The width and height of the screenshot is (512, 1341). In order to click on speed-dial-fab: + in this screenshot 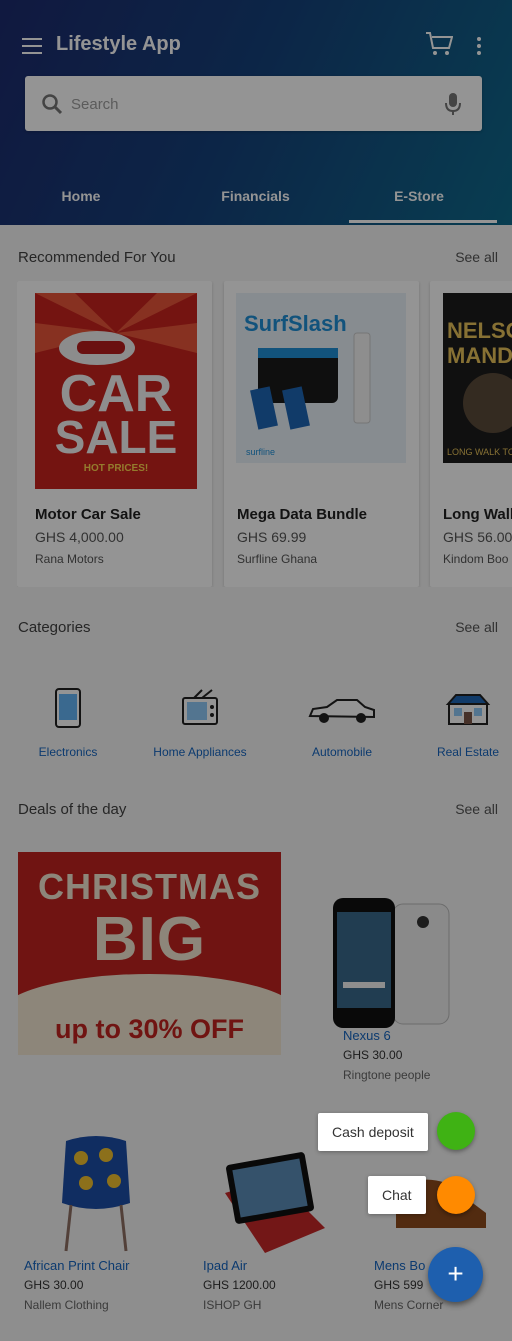, I will do `click(455, 1274)`.